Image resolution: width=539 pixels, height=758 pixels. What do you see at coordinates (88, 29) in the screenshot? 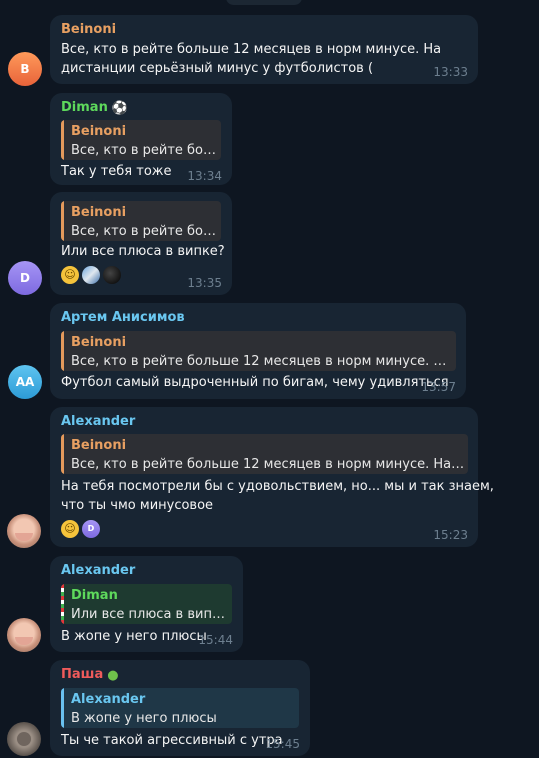
I see `sender-name: Beinoni` at bounding box center [88, 29].